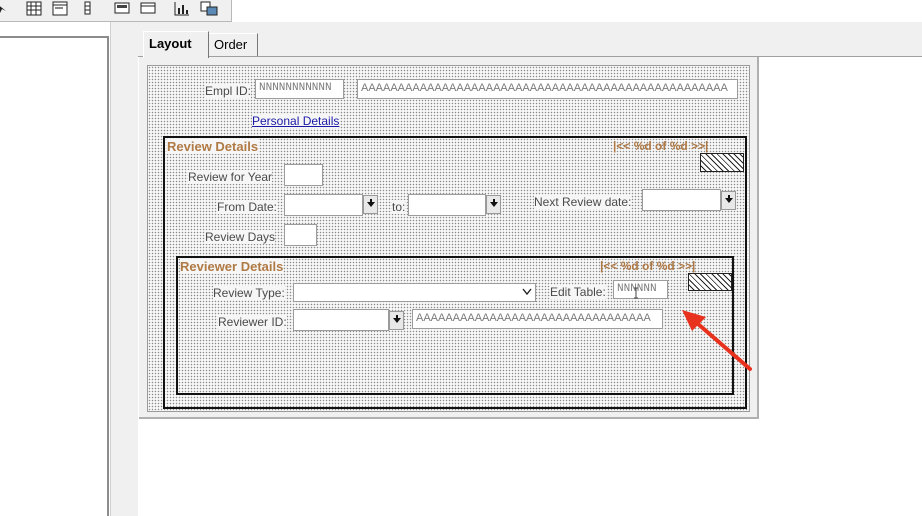 The image size is (922, 516). Describe the element at coordinates (527, 293) in the screenshot. I see `review-type-chevron-down-icon` at that location.